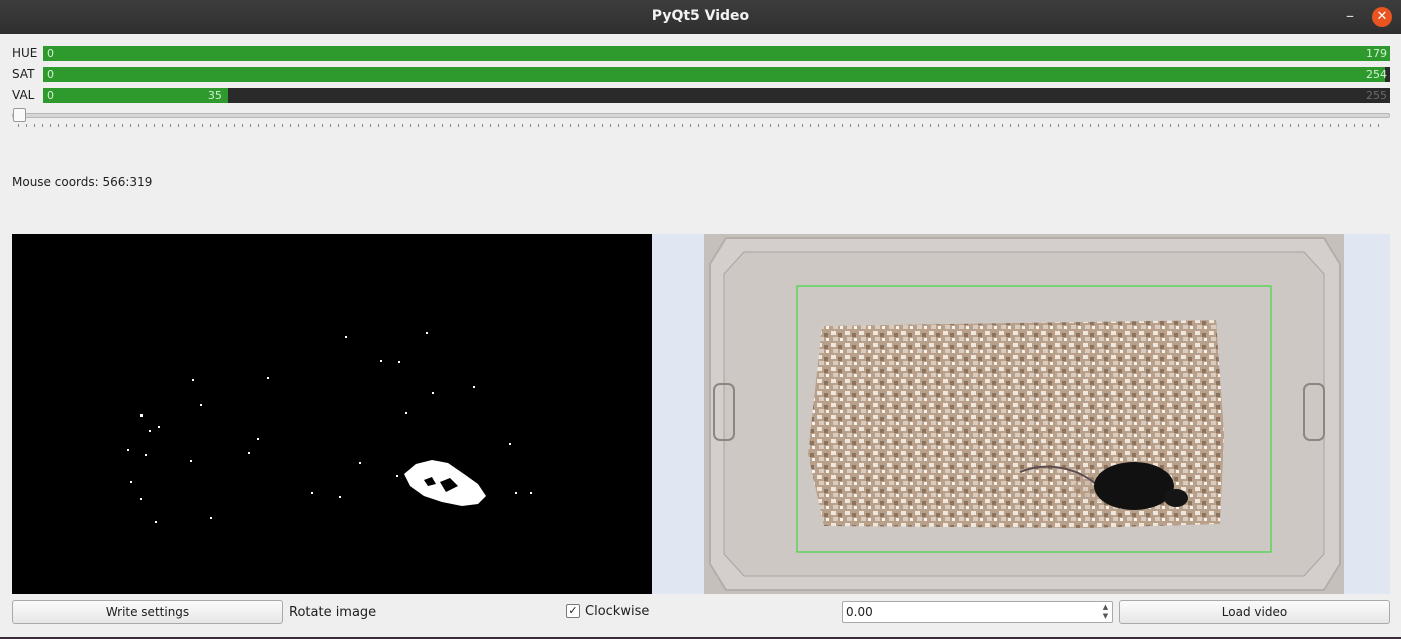  Describe the element at coordinates (147, 612) in the screenshot. I see `write-settings-button: Write settings` at that location.